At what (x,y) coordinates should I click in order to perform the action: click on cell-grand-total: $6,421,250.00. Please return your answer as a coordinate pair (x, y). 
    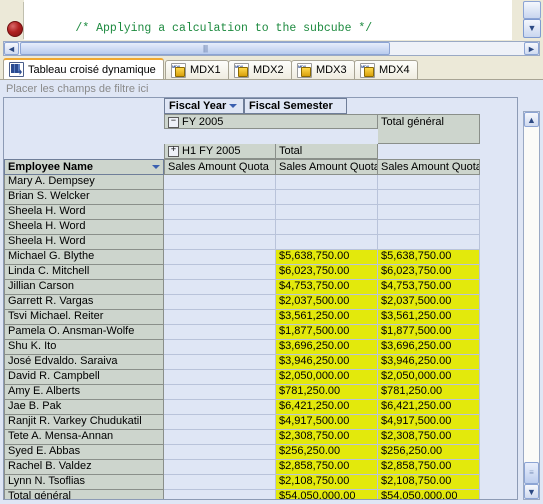
    Looking at the image, I should click on (429, 407).